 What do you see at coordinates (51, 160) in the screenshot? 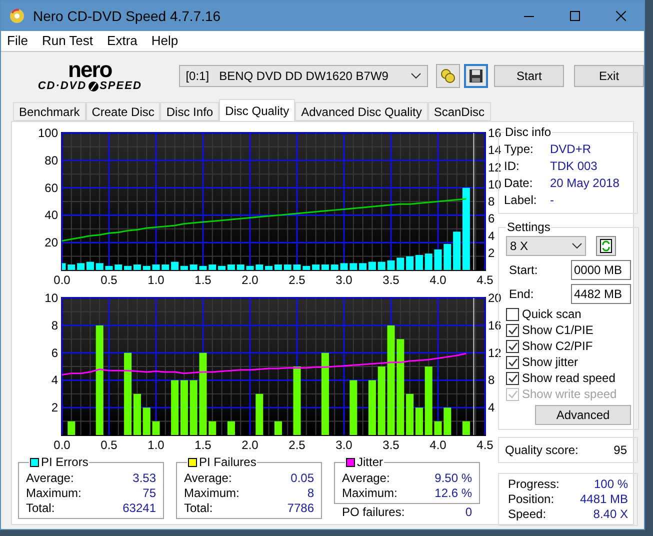
I see `axis-label: 80` at bounding box center [51, 160].